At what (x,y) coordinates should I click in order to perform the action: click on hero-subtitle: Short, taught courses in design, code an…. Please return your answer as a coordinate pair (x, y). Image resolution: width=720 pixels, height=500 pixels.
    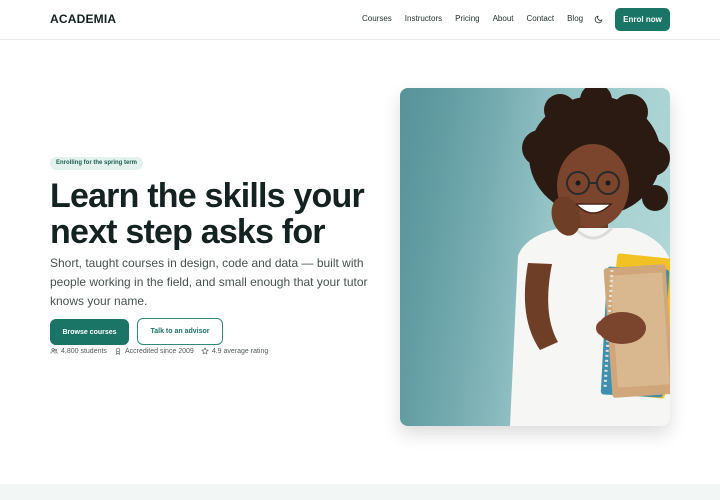
    Looking at the image, I should click on (209, 282).